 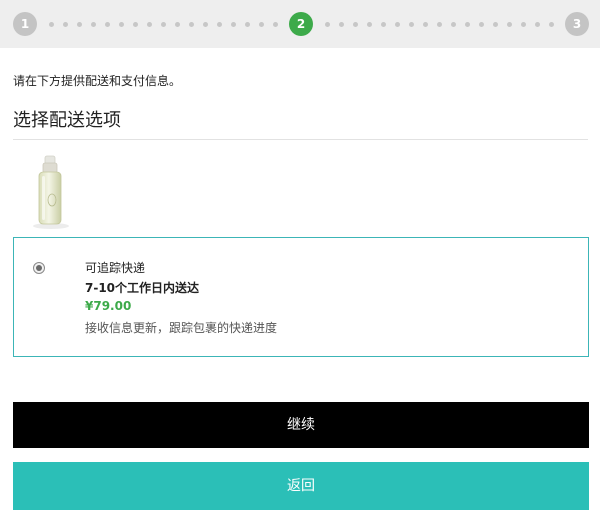 I want to click on shipping-description: 接收信息更新，跟踪包裹的快递进度, so click(x=181, y=328).